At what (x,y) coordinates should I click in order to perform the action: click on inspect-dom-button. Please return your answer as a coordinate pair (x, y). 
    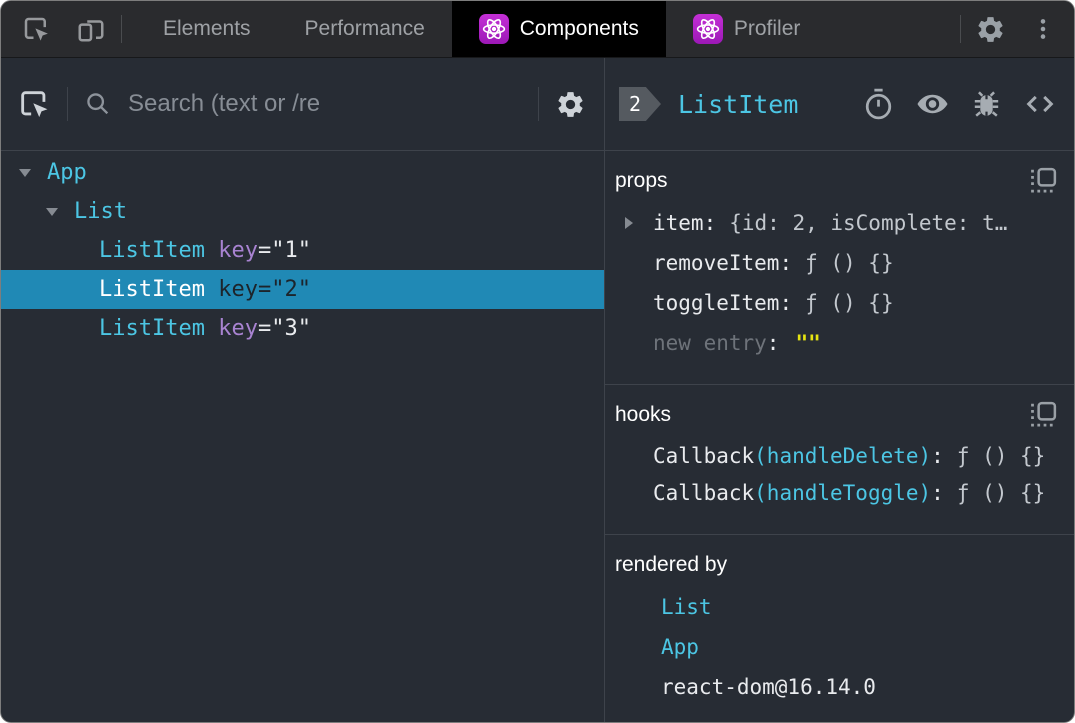
    Looking at the image, I should click on (932, 104).